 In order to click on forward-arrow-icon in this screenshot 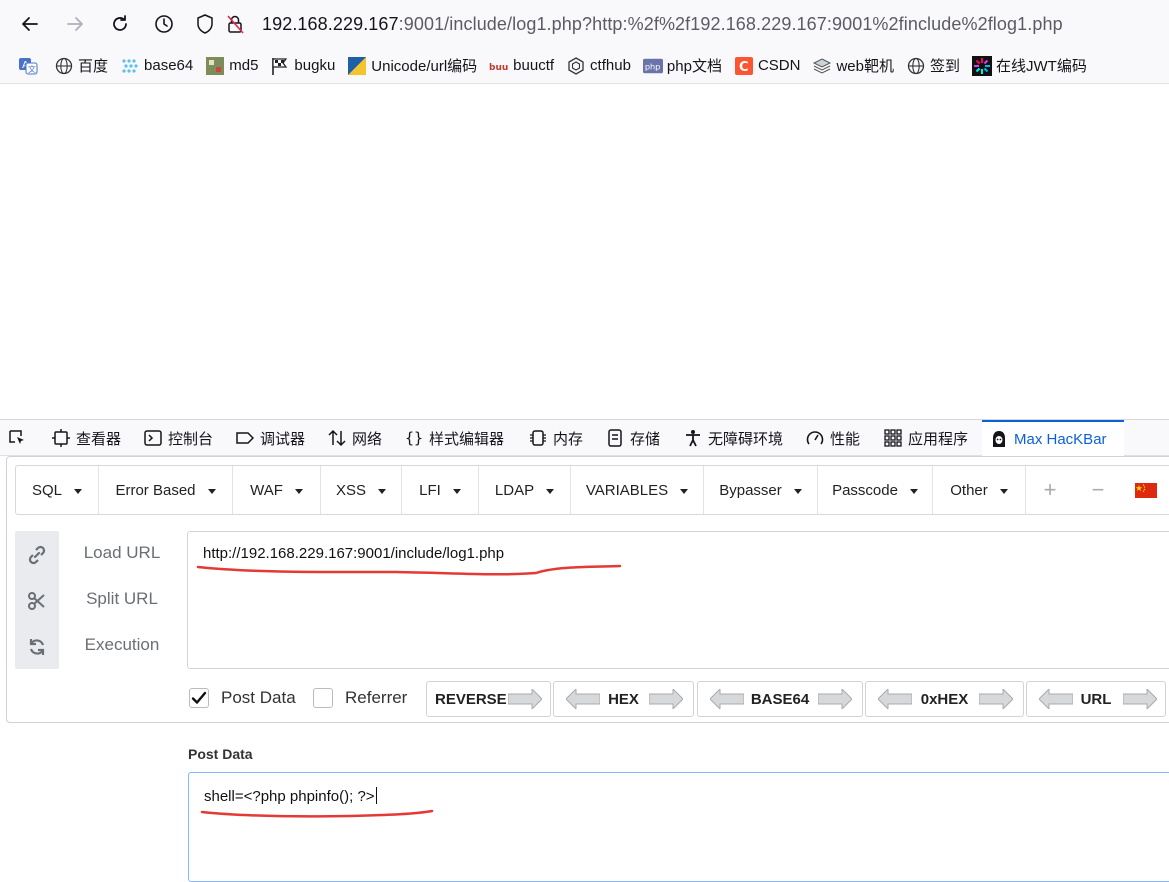, I will do `click(75, 24)`.